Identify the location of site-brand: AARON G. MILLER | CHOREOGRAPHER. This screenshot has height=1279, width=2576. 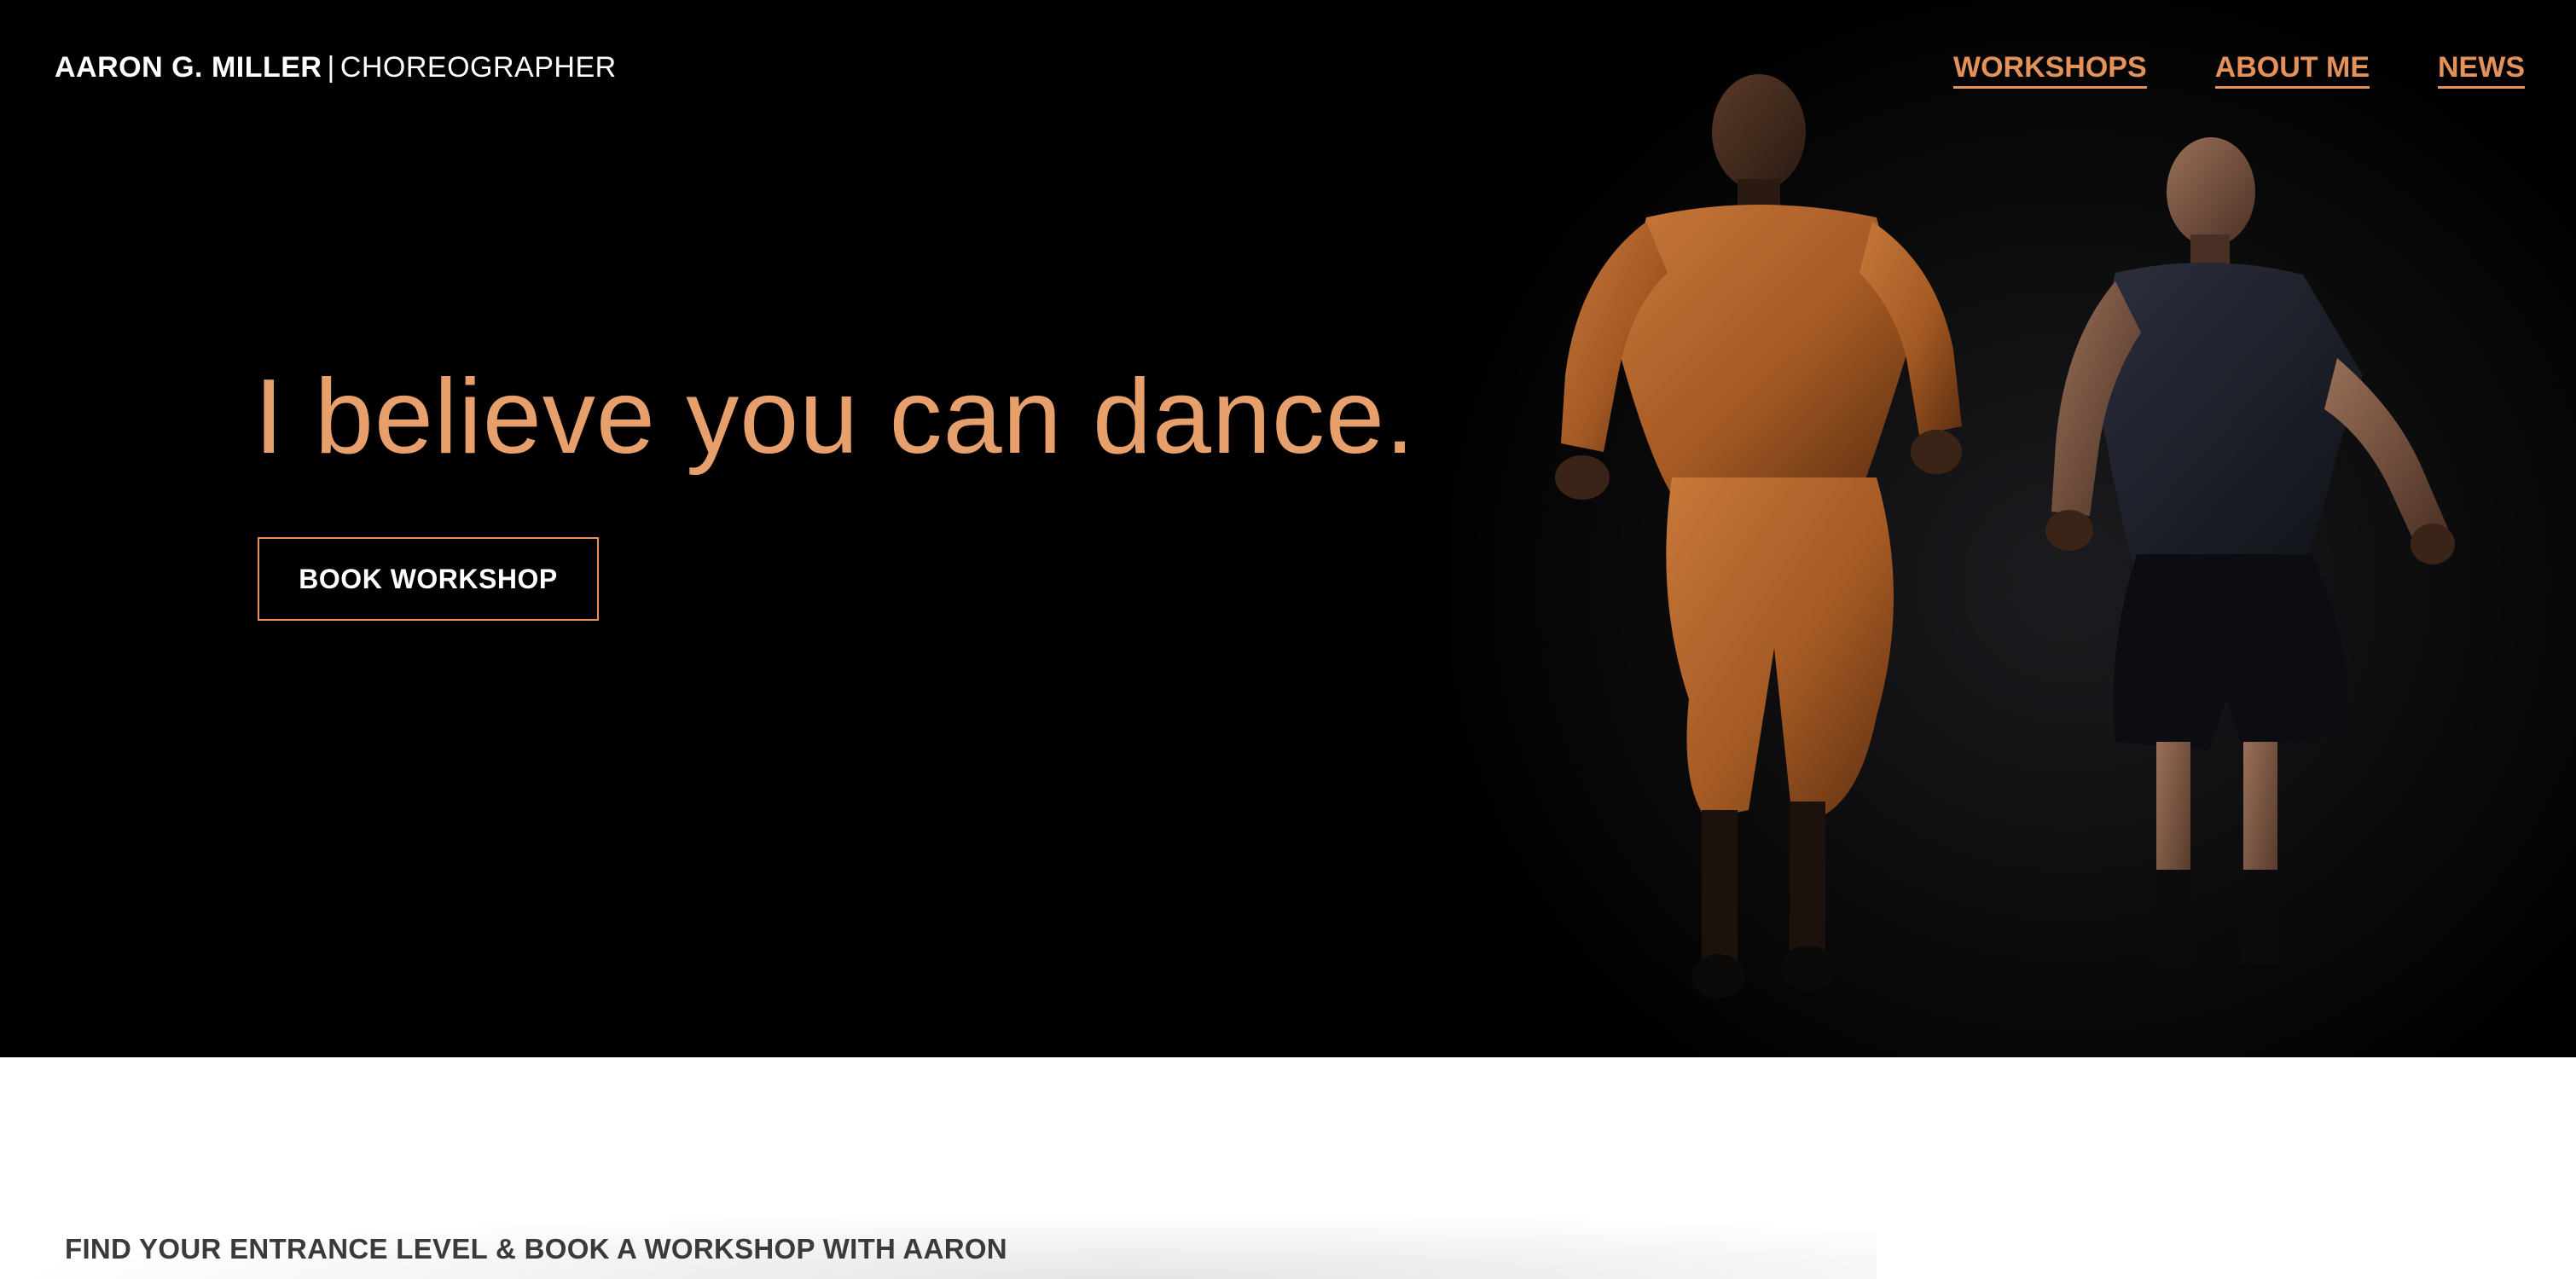
(336, 67).